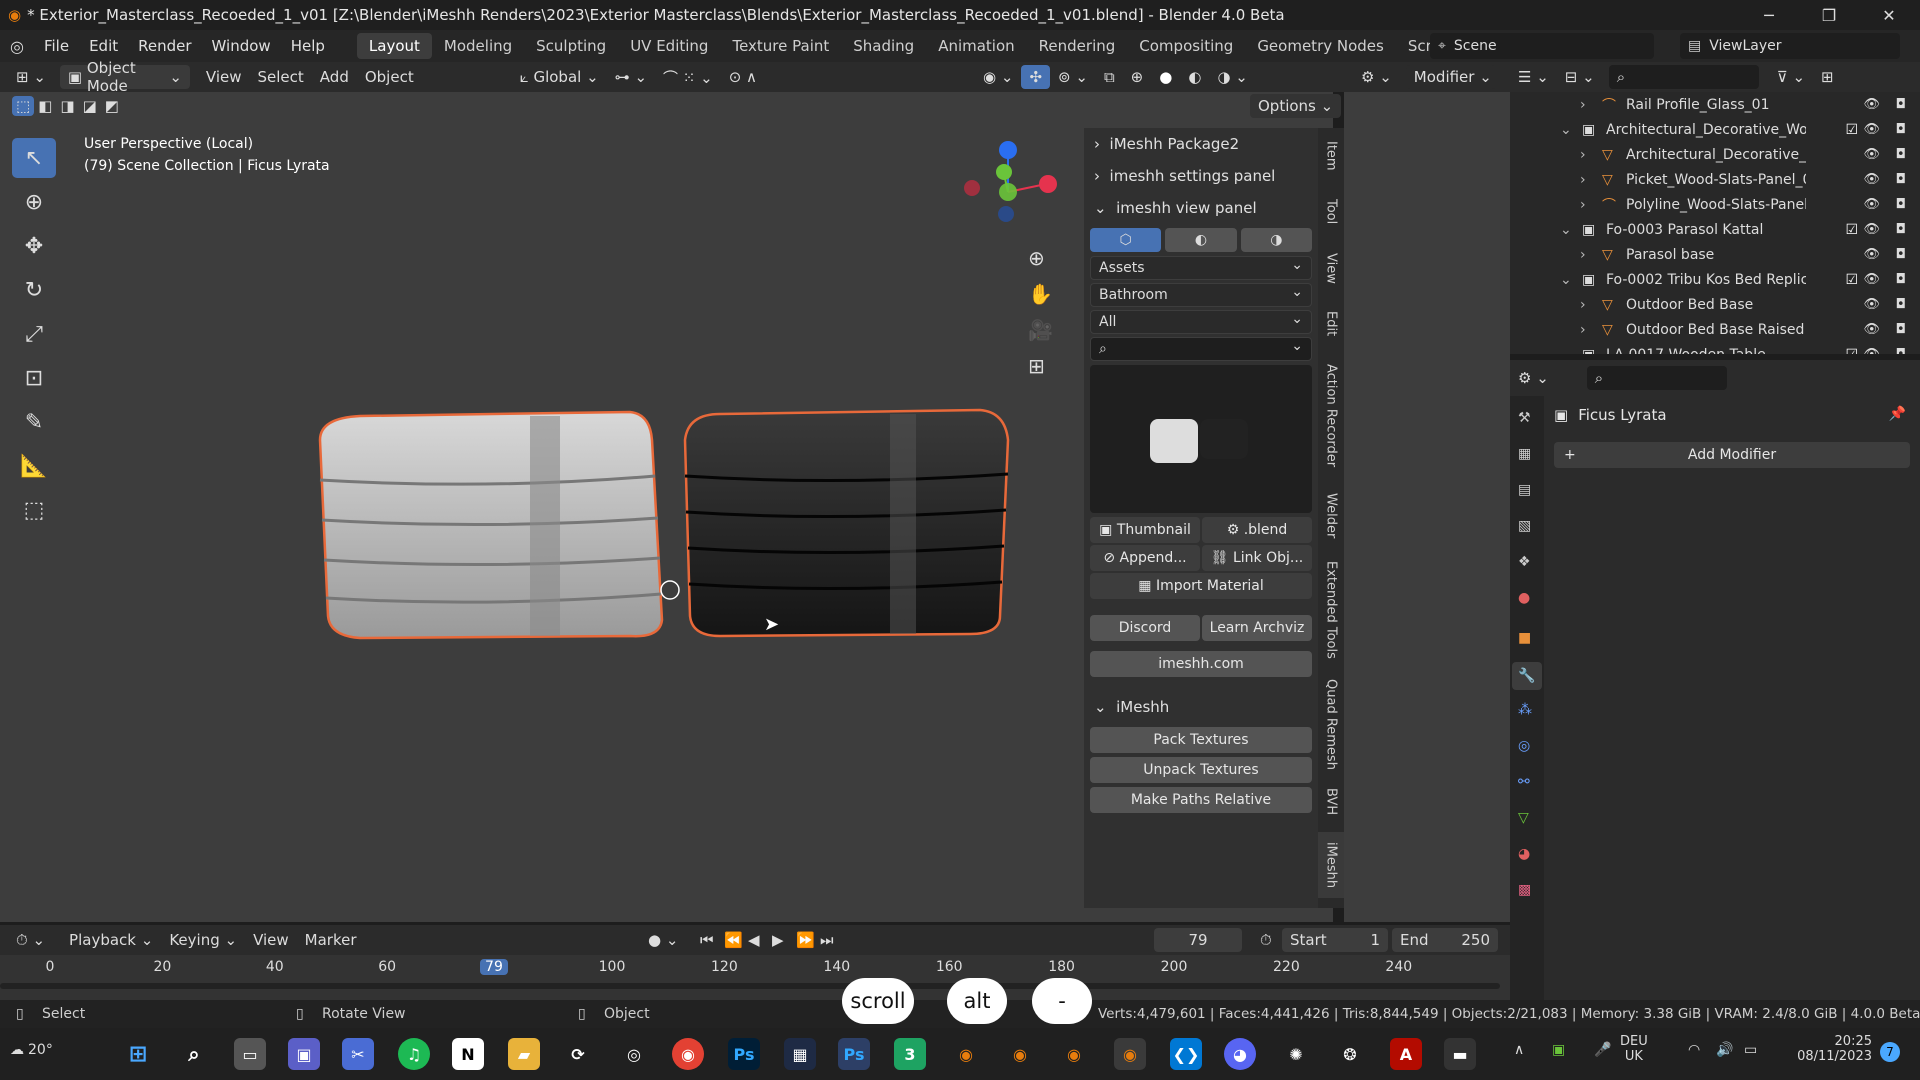 Image resolution: width=1920 pixels, height=1080 pixels. What do you see at coordinates (1331, 416) in the screenshot?
I see `vtab-action-recorder: Action Recorder` at bounding box center [1331, 416].